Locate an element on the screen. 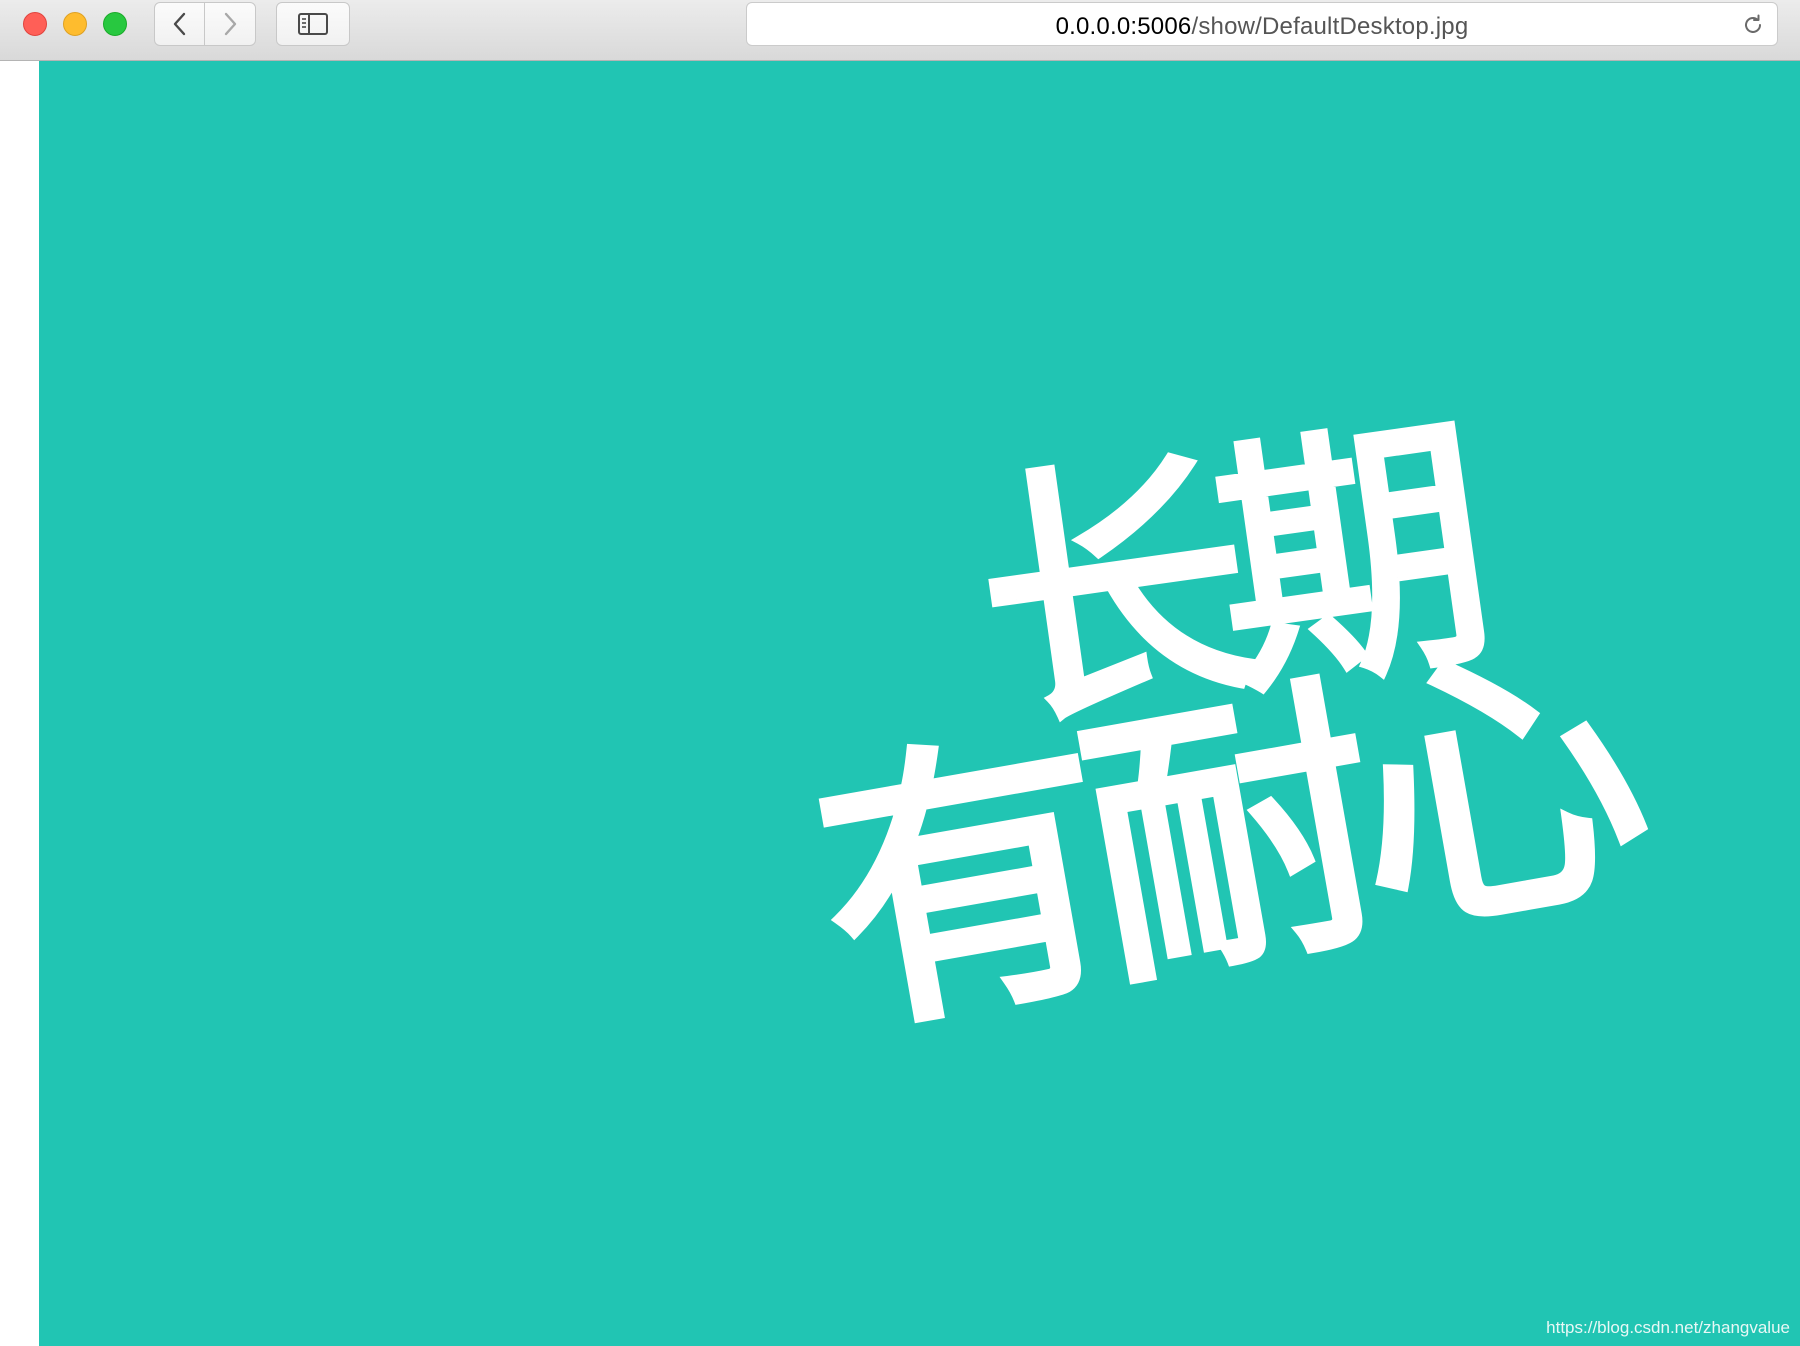 The height and width of the screenshot is (1346, 1800). address-bar: 0.0.0.0:5006/show/DefaultDesktop.jpg is located at coordinates (1262, 24).